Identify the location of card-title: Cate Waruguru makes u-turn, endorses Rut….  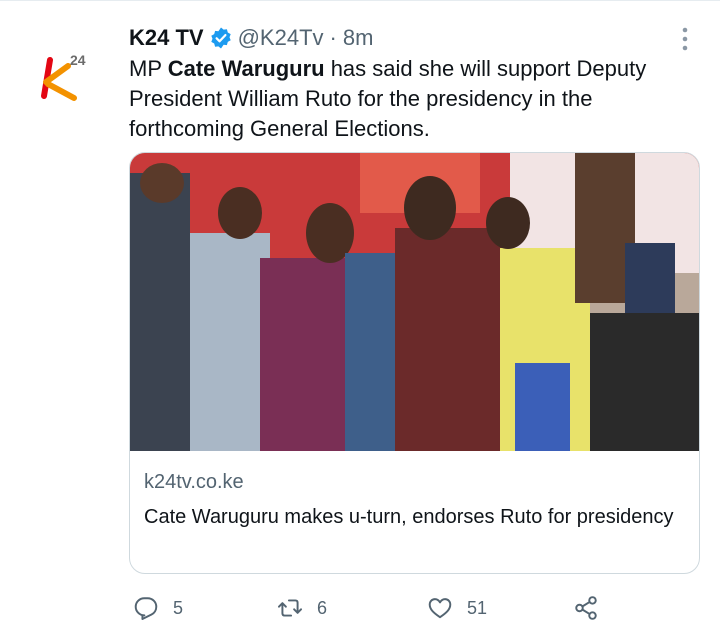
(409, 517).